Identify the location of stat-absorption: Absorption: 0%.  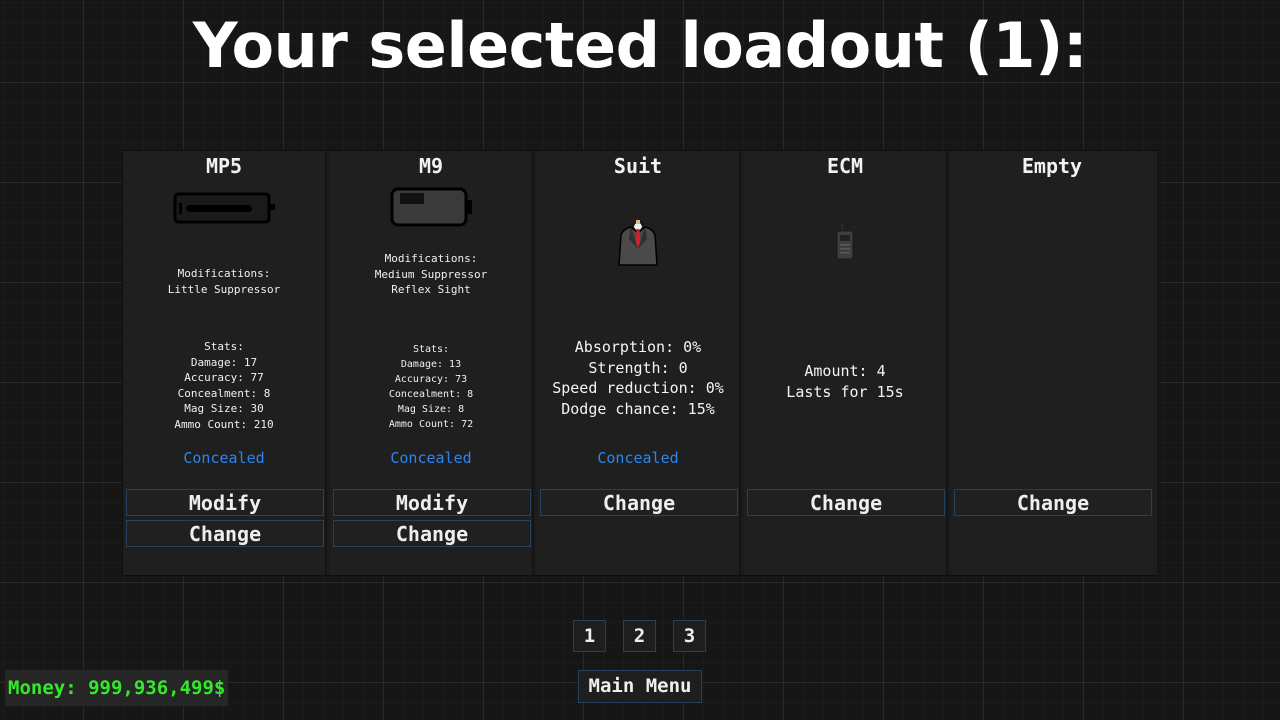
(638, 347).